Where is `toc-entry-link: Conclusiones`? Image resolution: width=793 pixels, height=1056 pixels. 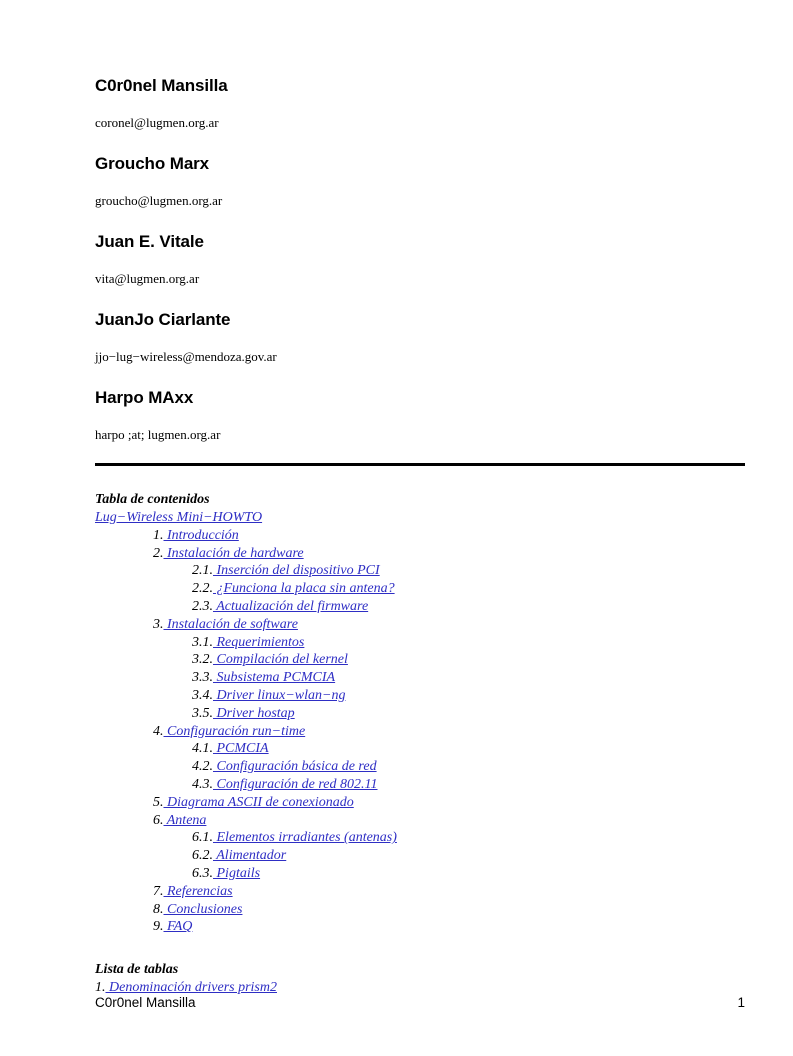 toc-entry-link: Conclusiones is located at coordinates (203, 909).